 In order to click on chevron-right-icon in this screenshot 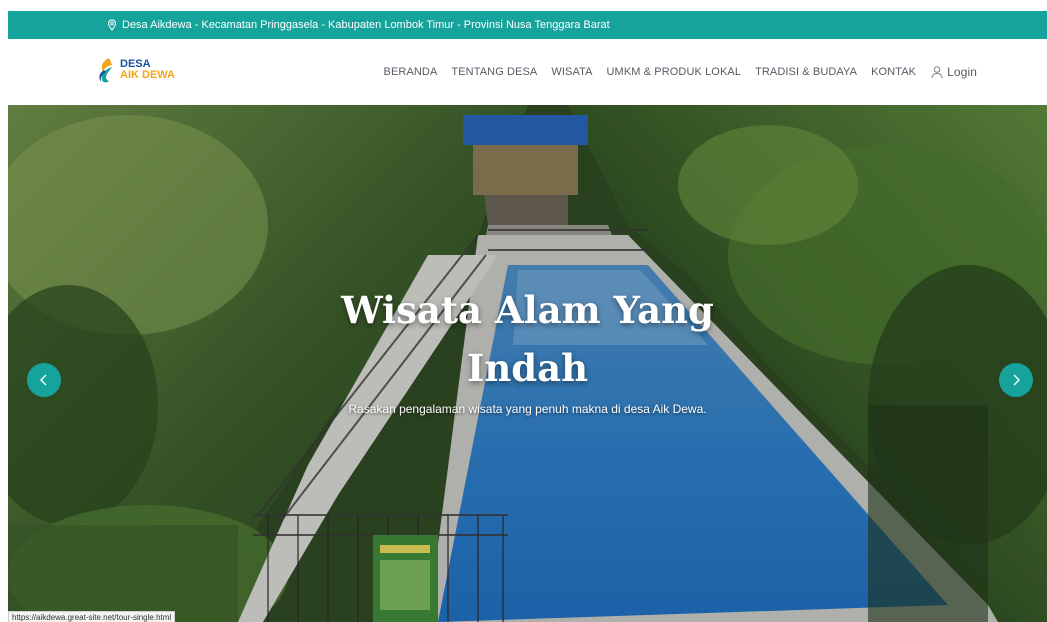, I will do `click(1016, 380)`.